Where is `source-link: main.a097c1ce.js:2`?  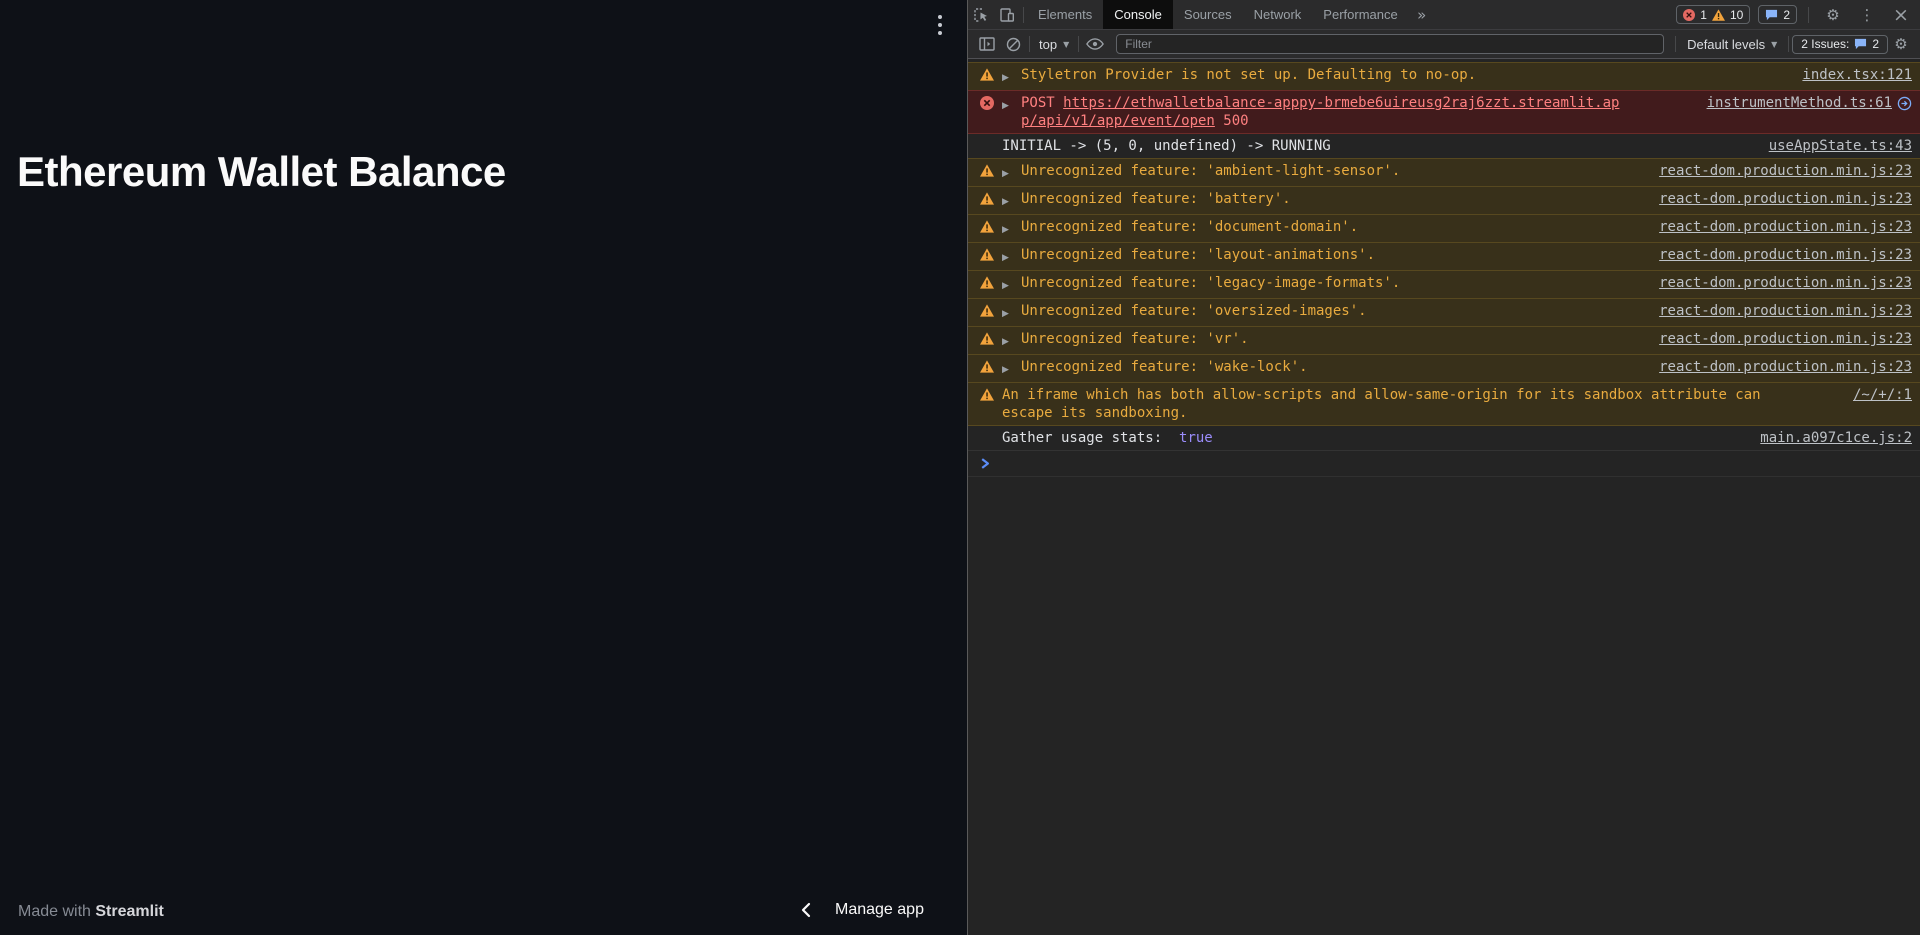
source-link: main.a097c1ce.js:2 is located at coordinates (1836, 438).